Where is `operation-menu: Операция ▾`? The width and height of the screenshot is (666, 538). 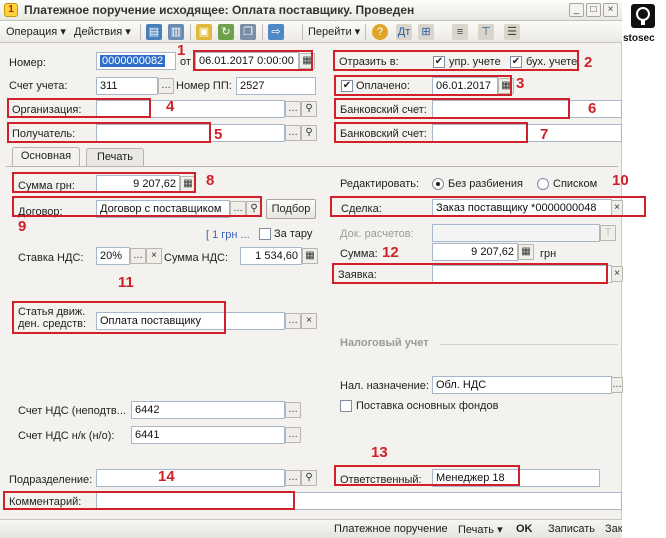 operation-menu: Операция ▾ is located at coordinates (36, 31).